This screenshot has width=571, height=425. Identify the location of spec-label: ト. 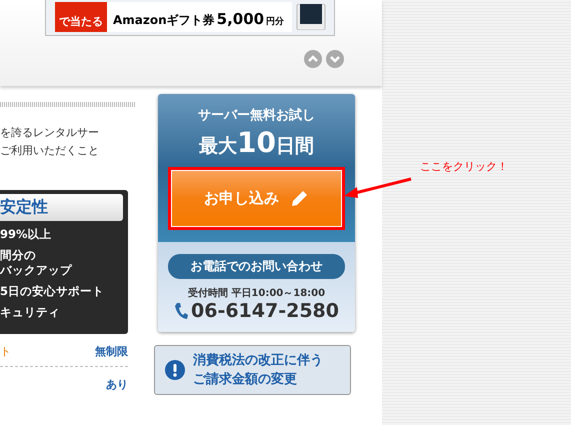
(5, 351).